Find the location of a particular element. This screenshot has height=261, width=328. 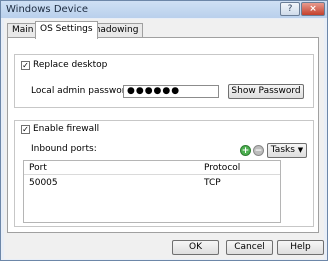

port-cell: 50005 is located at coordinates (43, 183).